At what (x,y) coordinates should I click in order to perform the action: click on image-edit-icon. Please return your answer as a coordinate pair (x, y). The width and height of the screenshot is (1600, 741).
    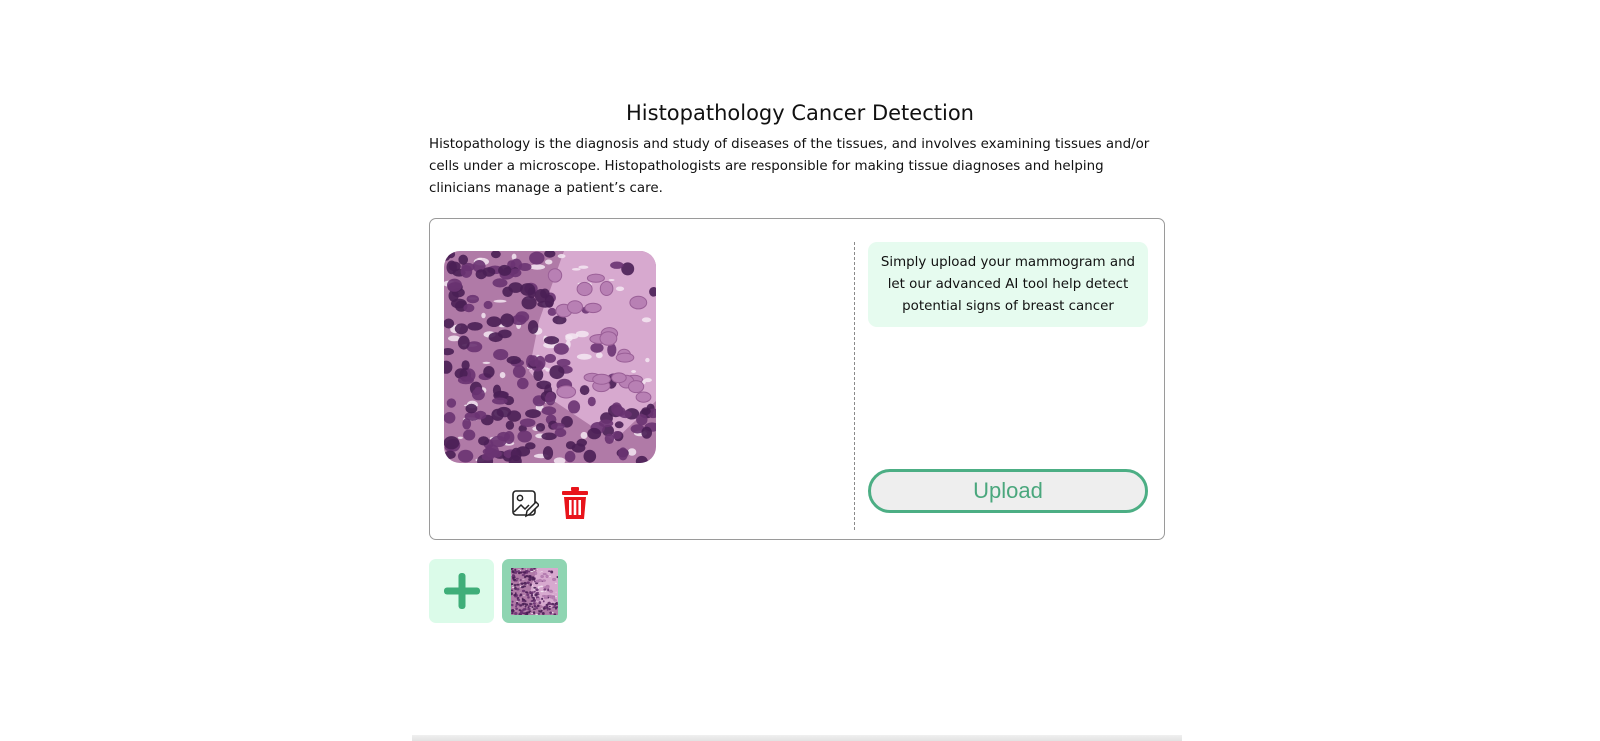
    Looking at the image, I should click on (525, 504).